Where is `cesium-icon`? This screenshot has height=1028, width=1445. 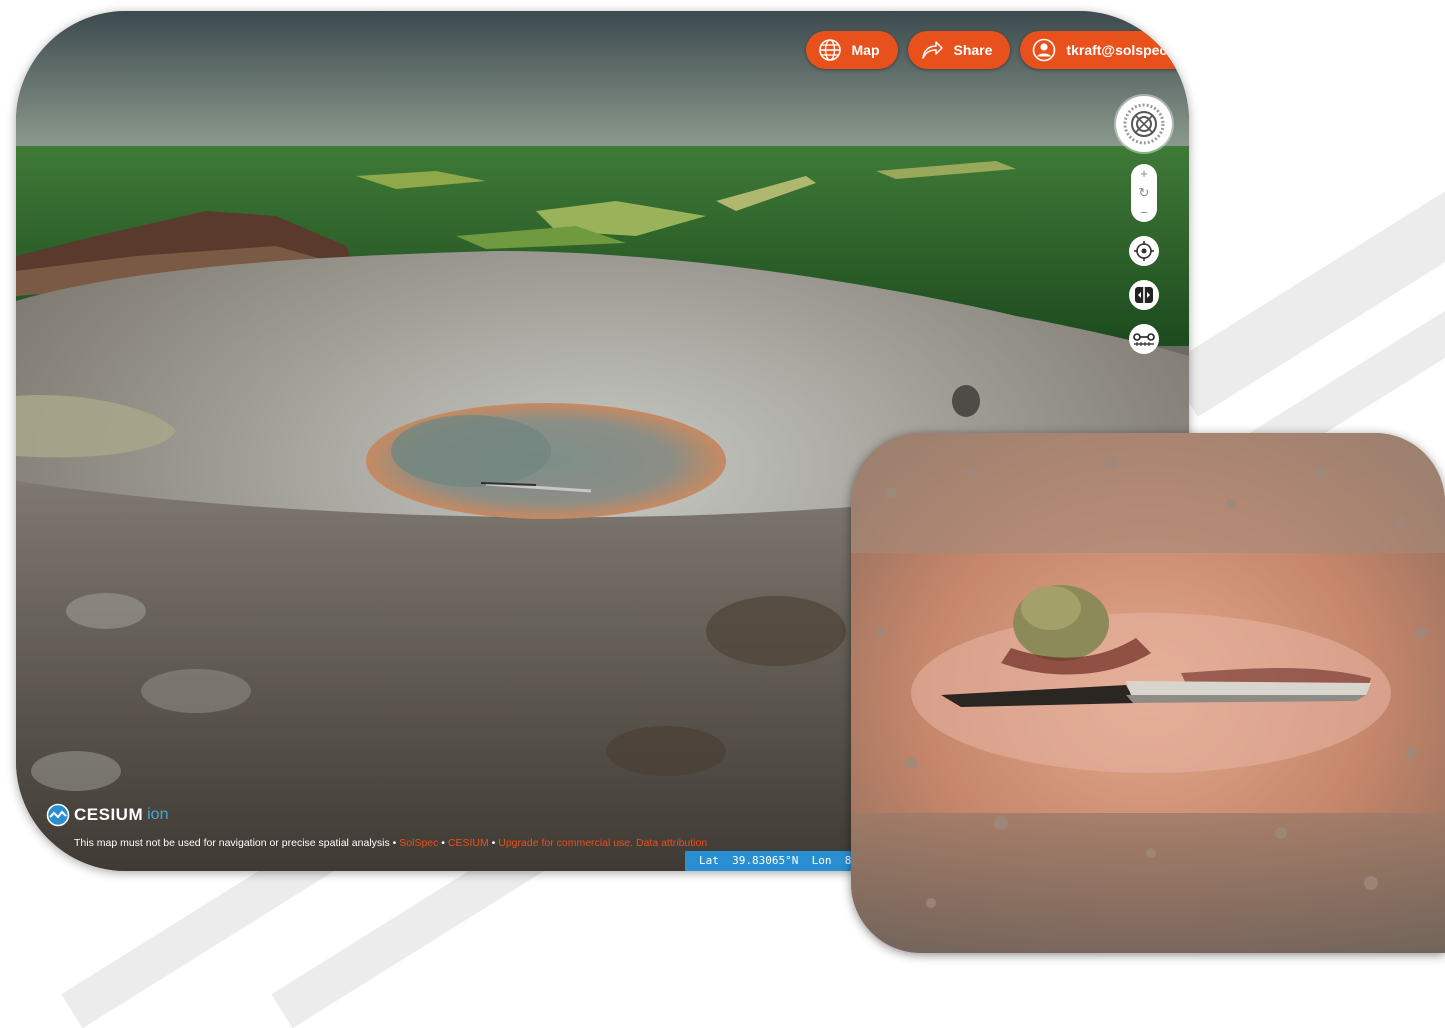 cesium-icon is located at coordinates (58, 815).